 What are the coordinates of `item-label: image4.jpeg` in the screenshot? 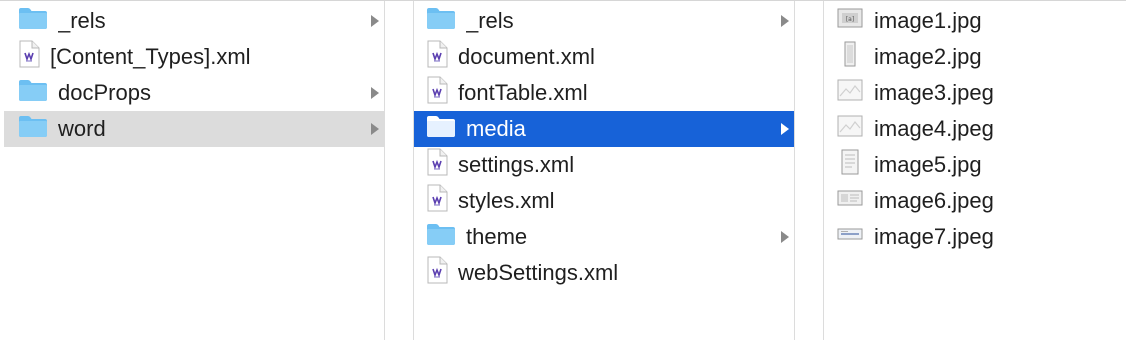 It's located at (934, 128).